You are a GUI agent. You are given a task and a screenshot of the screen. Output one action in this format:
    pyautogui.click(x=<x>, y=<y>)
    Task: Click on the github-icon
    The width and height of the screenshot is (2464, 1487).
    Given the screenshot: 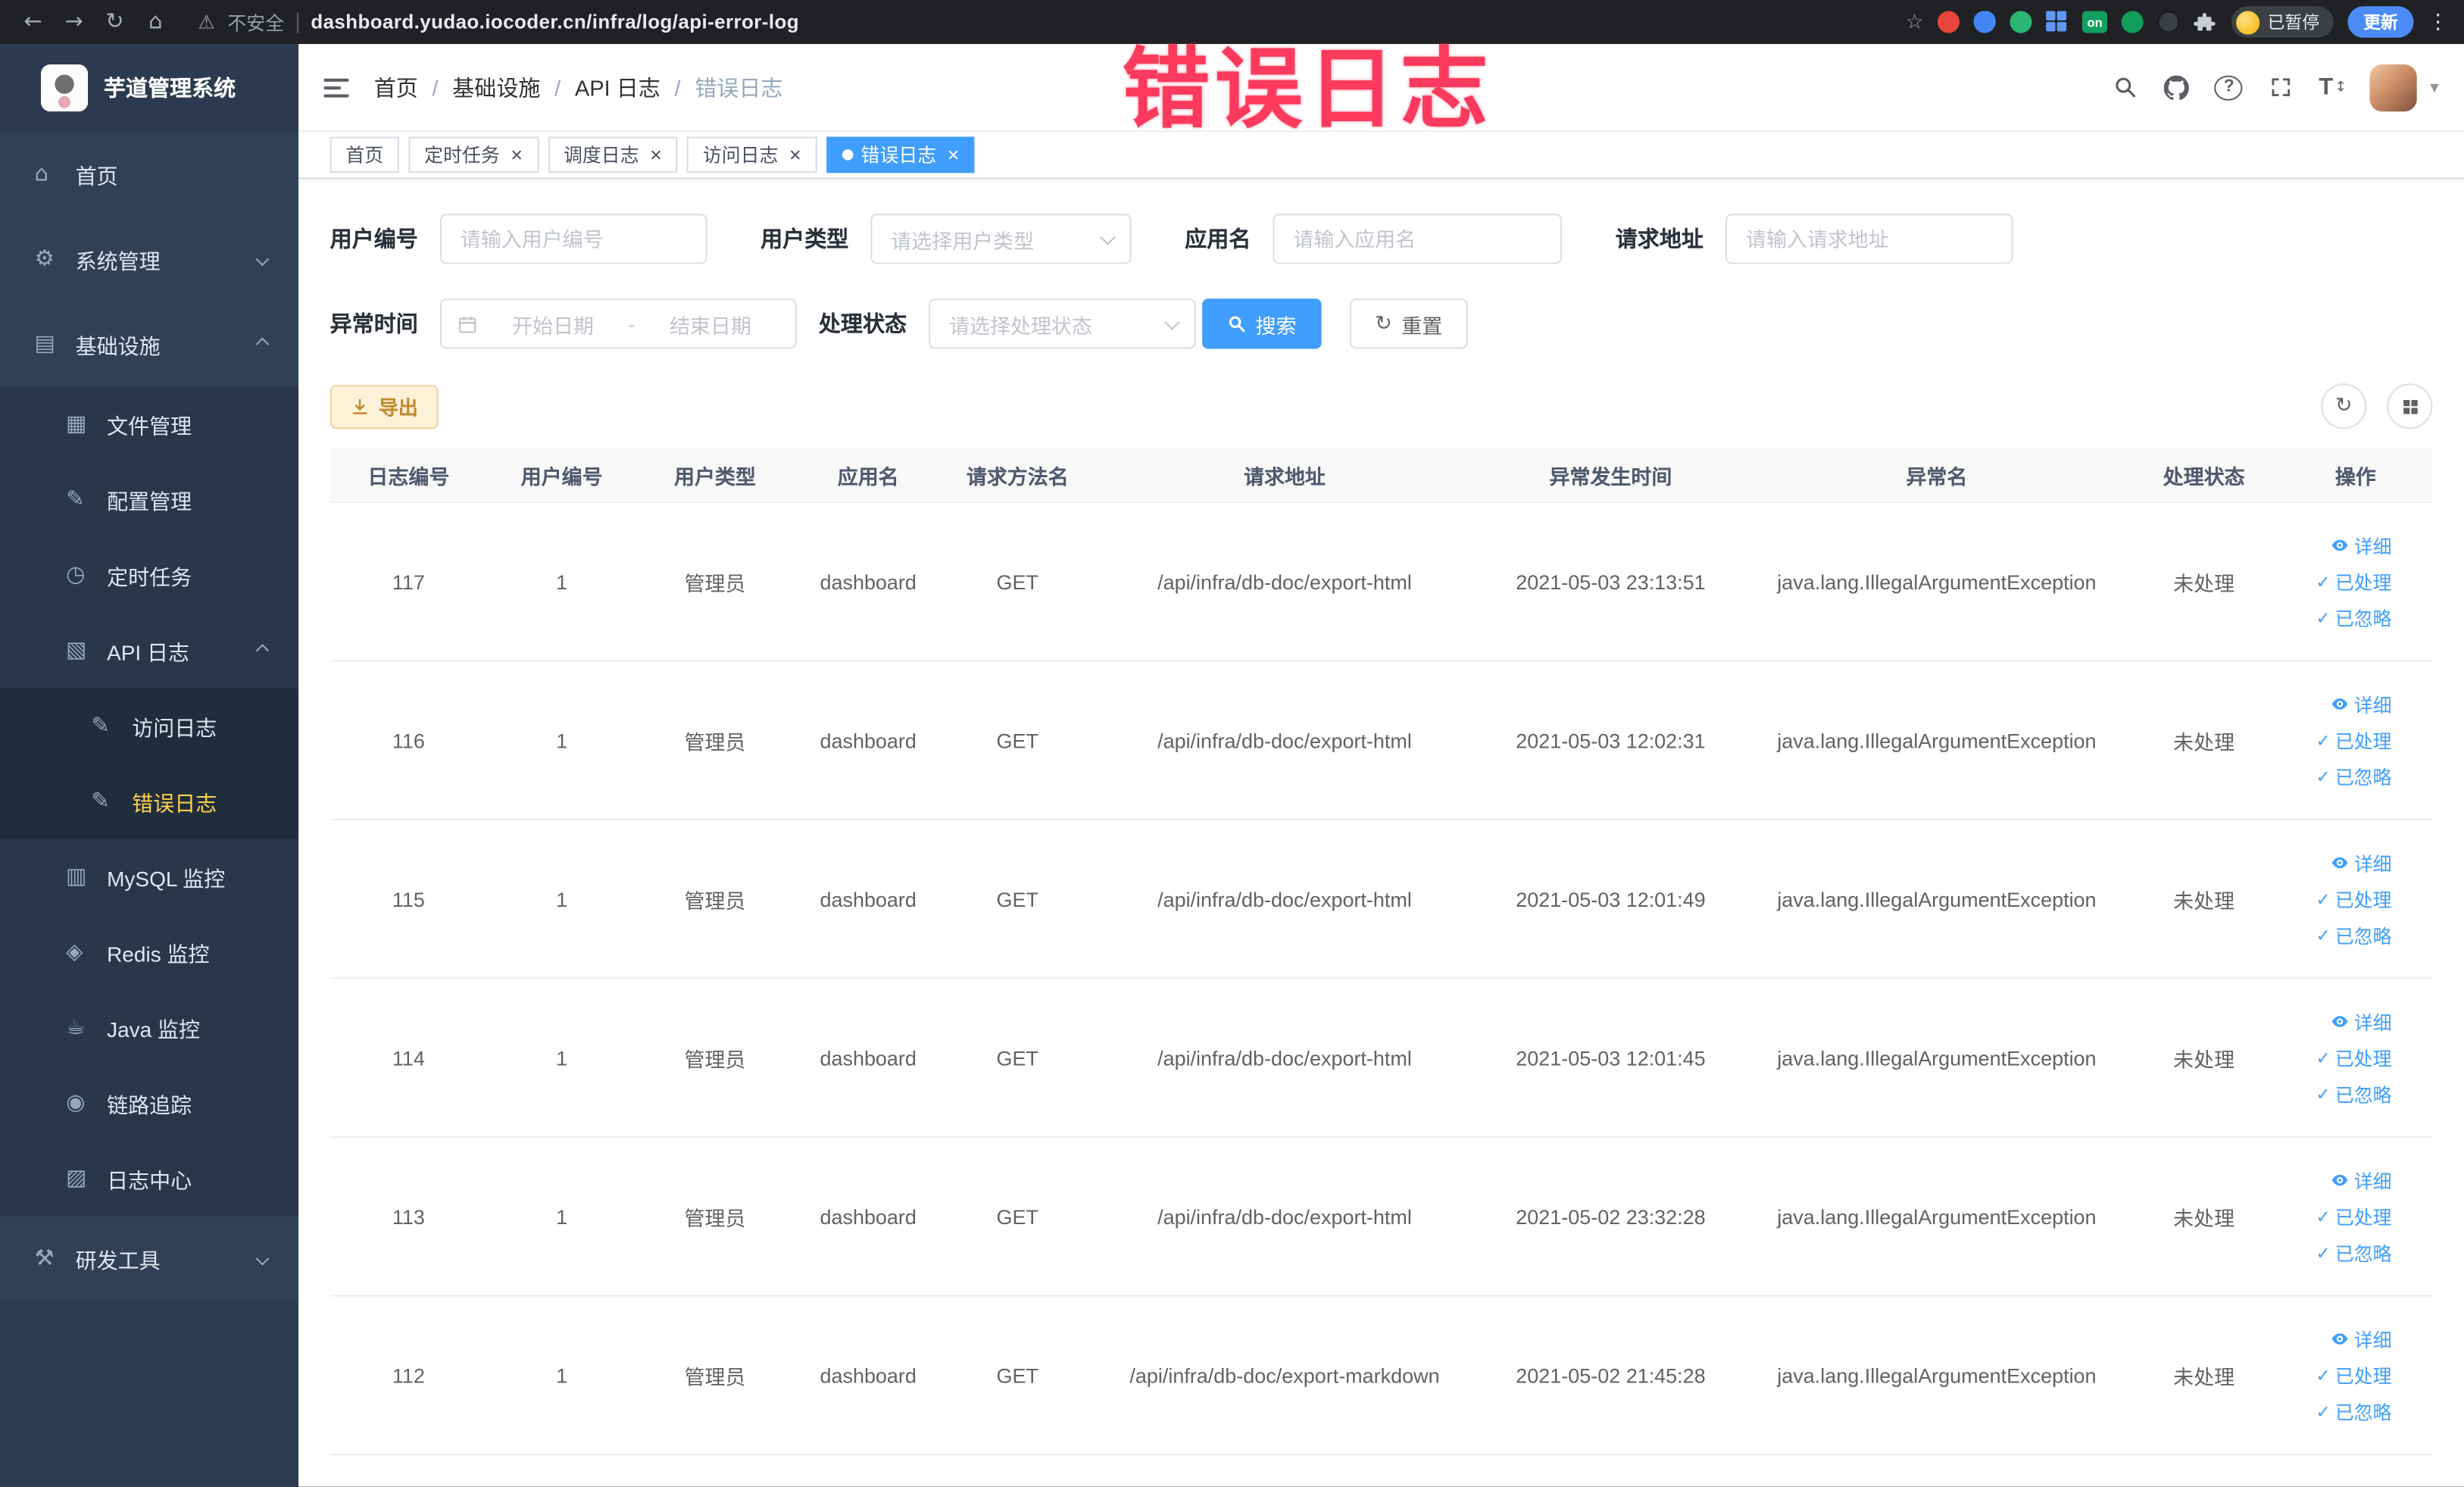 What is the action you would take?
    pyautogui.click(x=2177, y=86)
    